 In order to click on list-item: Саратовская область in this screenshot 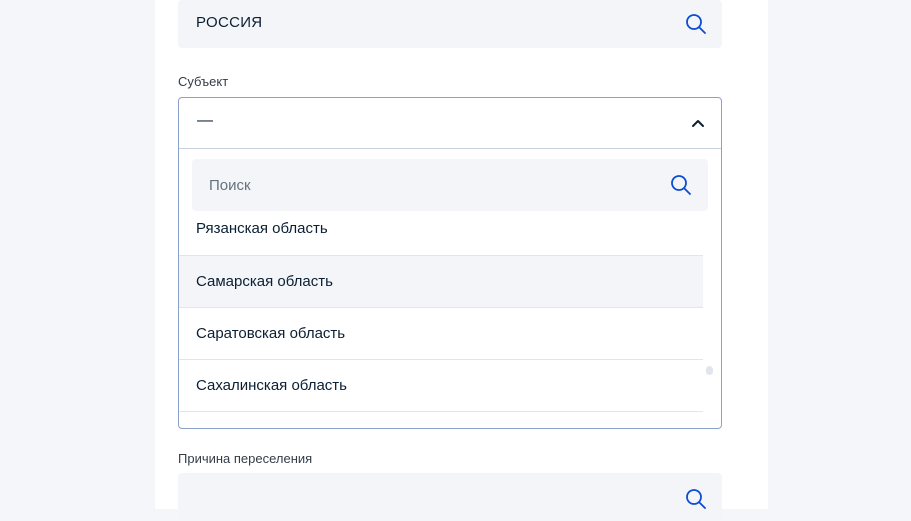, I will do `click(441, 334)`.